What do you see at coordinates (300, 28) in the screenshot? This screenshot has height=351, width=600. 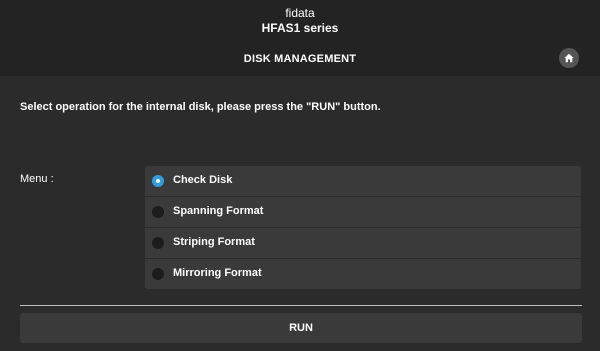 I see `model-series: HFAS1 series` at bounding box center [300, 28].